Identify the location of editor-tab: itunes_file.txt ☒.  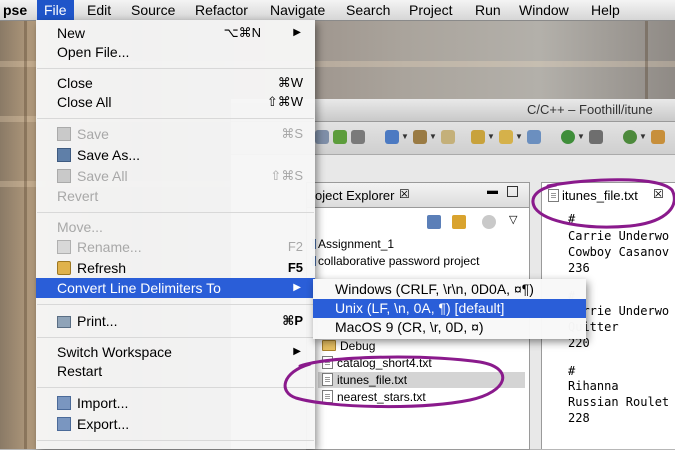
(608, 194).